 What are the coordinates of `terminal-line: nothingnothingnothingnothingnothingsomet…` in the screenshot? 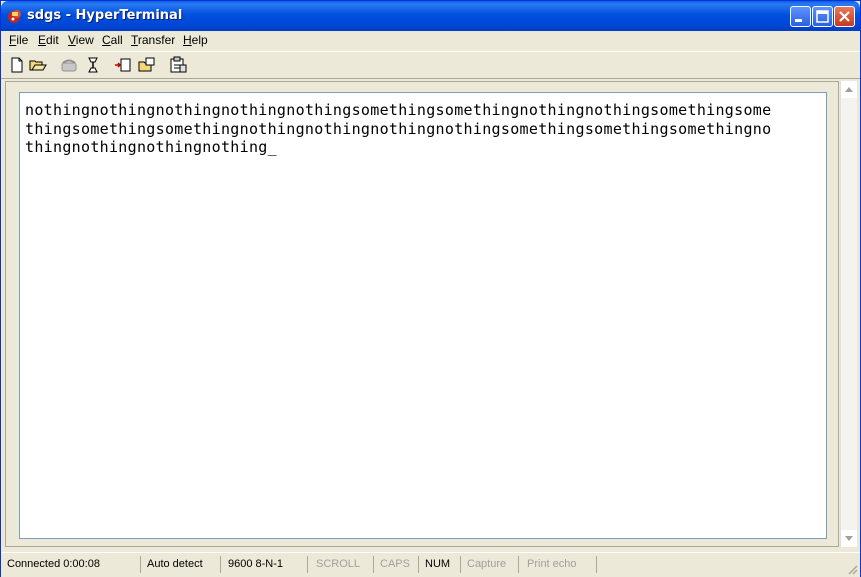 It's located at (398, 110).